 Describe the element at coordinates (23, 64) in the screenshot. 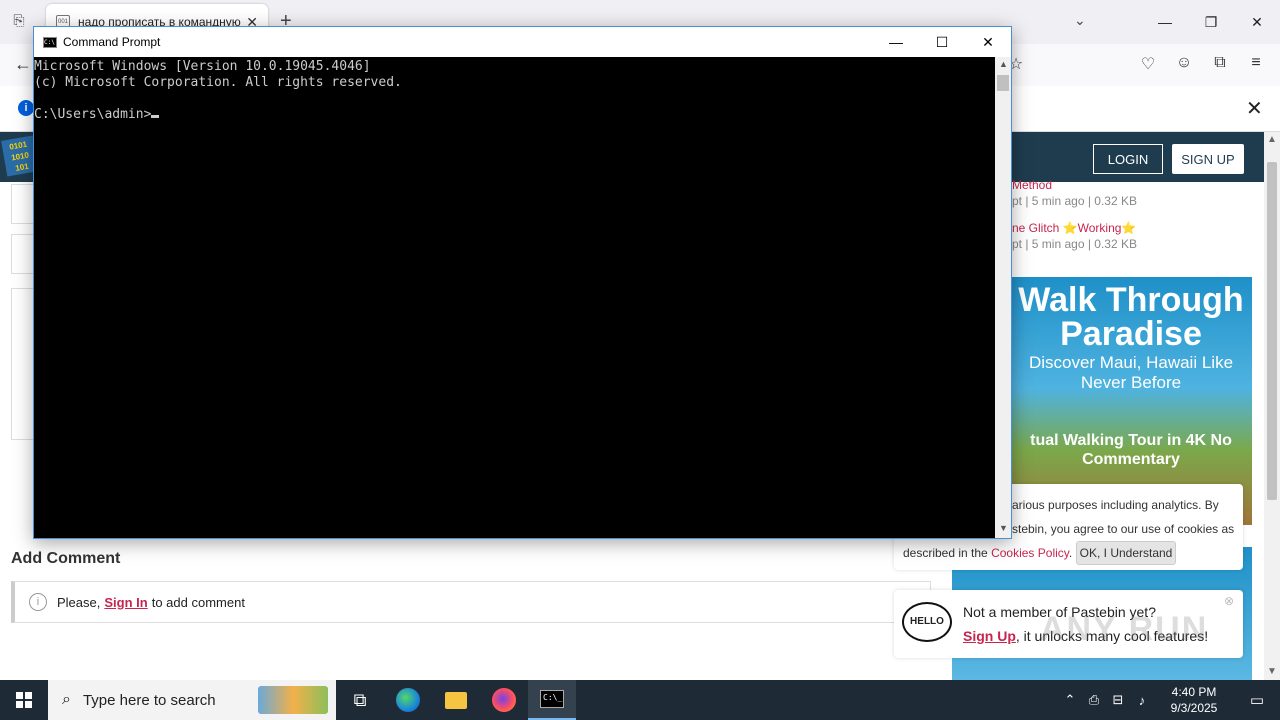

I see `back-icon: ←` at that location.